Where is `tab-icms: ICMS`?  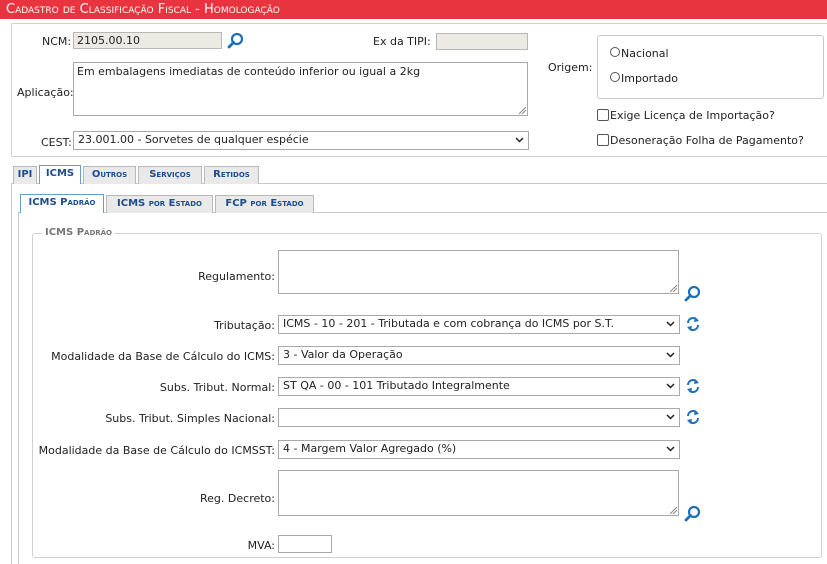 tab-icms: ICMS is located at coordinates (60, 174).